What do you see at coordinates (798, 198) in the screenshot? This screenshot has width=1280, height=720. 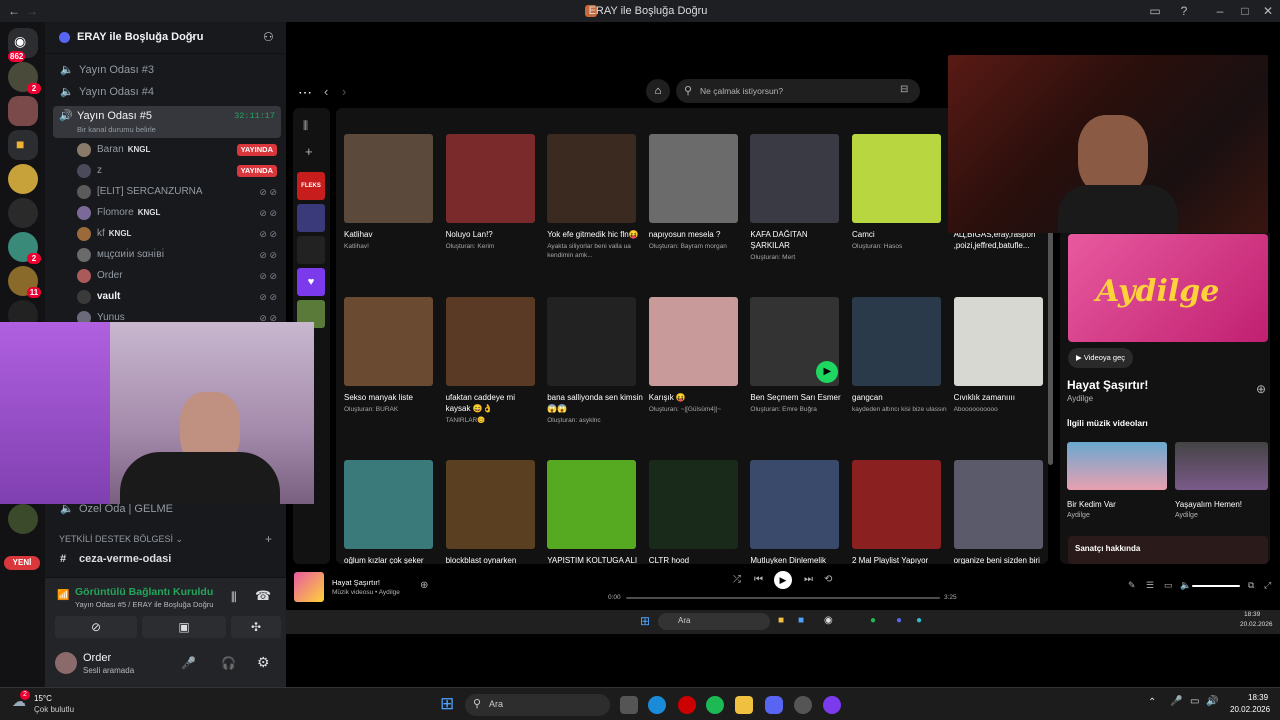 I see `playlist-card: KAFA DAĞITAN ŞARKILAR Oluşturan: Mert` at bounding box center [798, 198].